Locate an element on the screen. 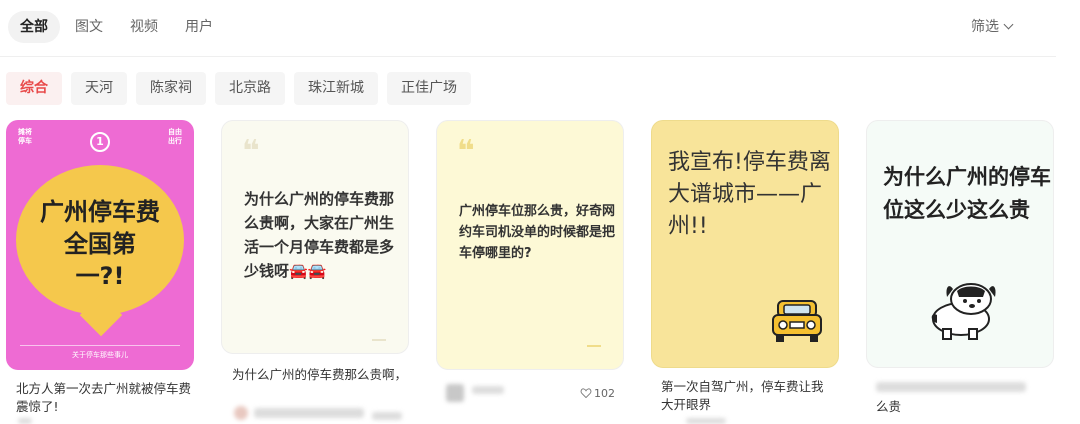 The width and height of the screenshot is (1080, 424). note-title-5: 么贵 is located at coordinates (906, 407).